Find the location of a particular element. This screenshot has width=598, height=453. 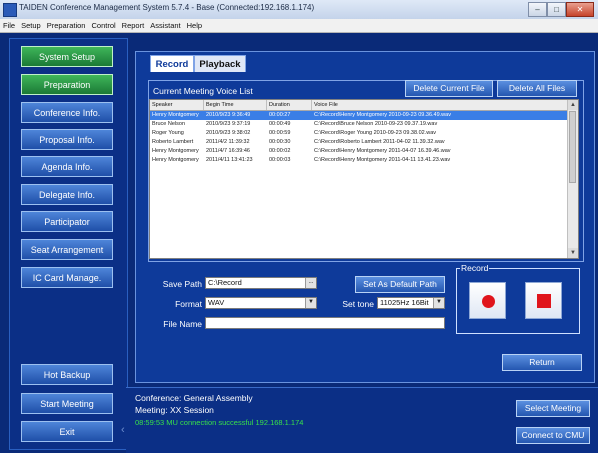

menu-file: File is located at coordinates (9, 25).